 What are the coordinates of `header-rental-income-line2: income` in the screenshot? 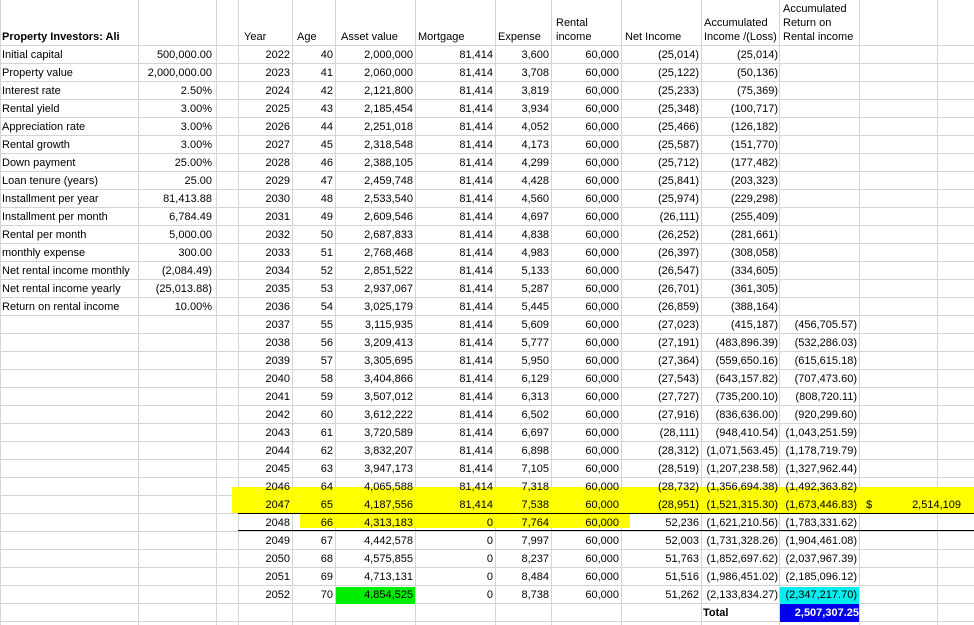 It's located at (573, 37).